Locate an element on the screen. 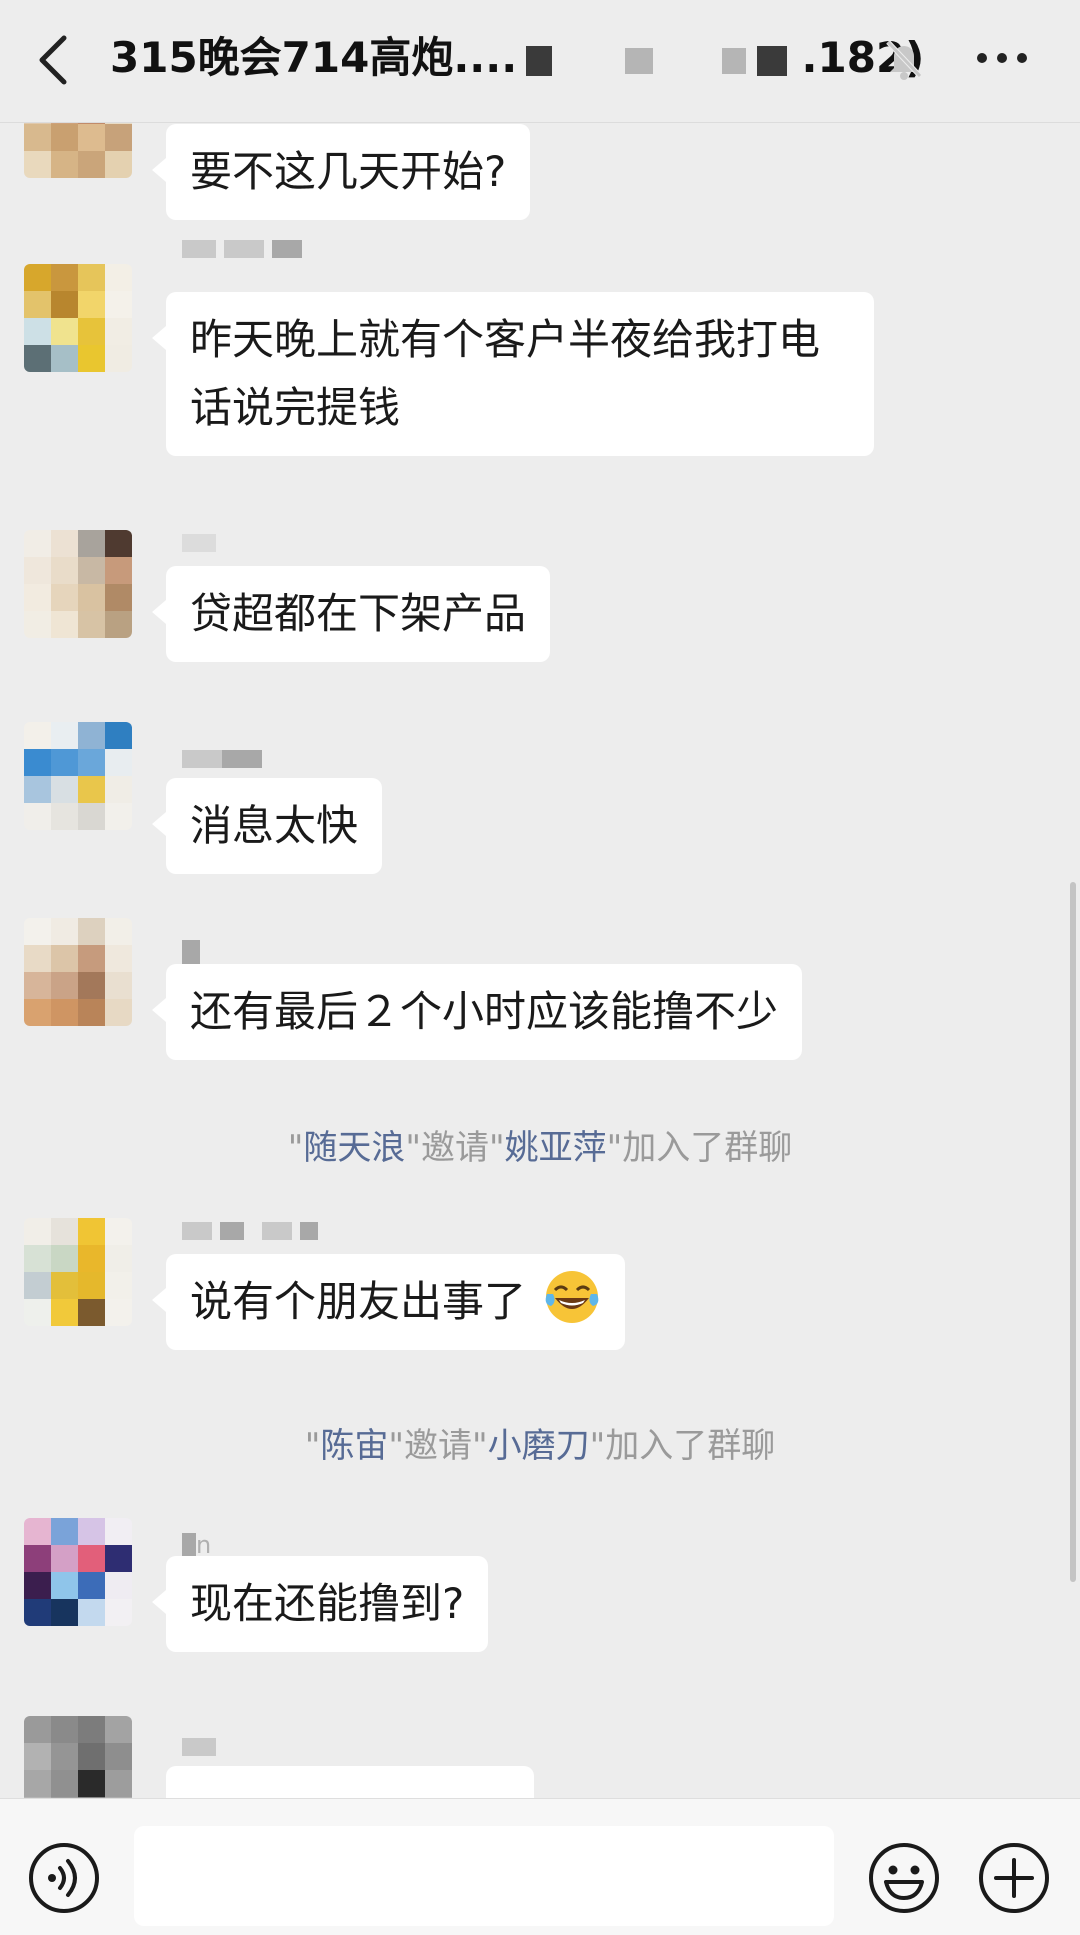  message-bubble: 昨天晚上就有个客户半夜给我打电话说完提钱 is located at coordinates (513, 374).